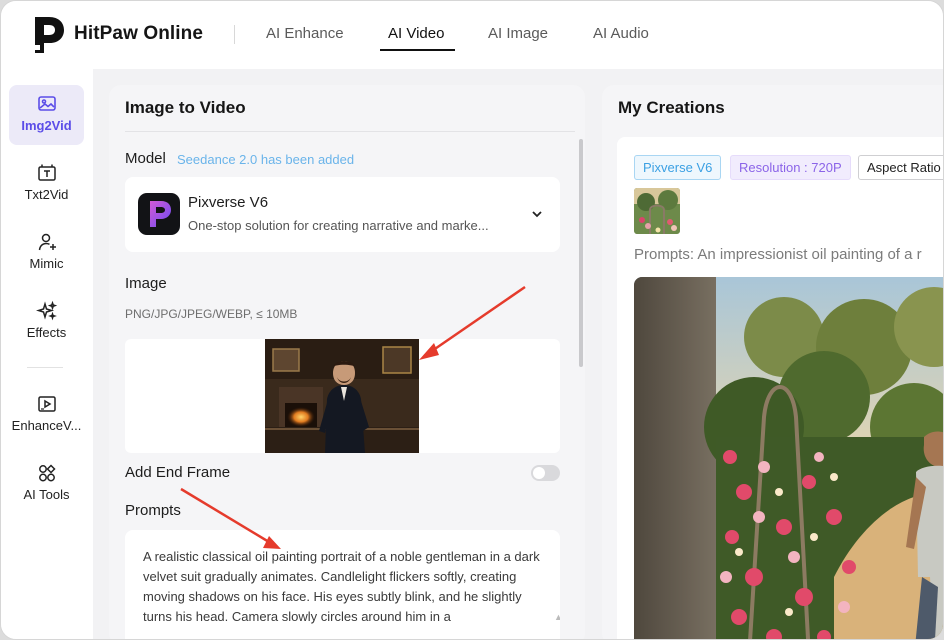 Image resolution: width=944 pixels, height=640 pixels. What do you see at coordinates (557, 617) in the screenshot?
I see `prompt-scroll-arrow-icon: ▲` at bounding box center [557, 617].